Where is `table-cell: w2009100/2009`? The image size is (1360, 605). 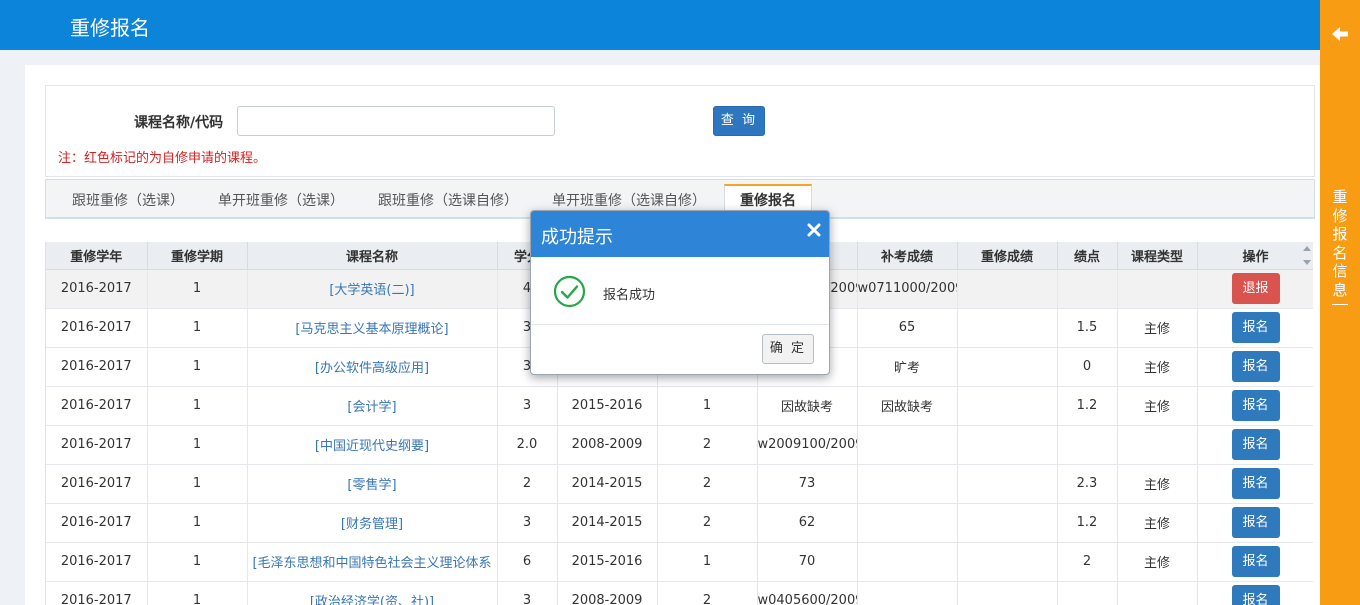
table-cell: w2009100/2009 is located at coordinates (807, 445).